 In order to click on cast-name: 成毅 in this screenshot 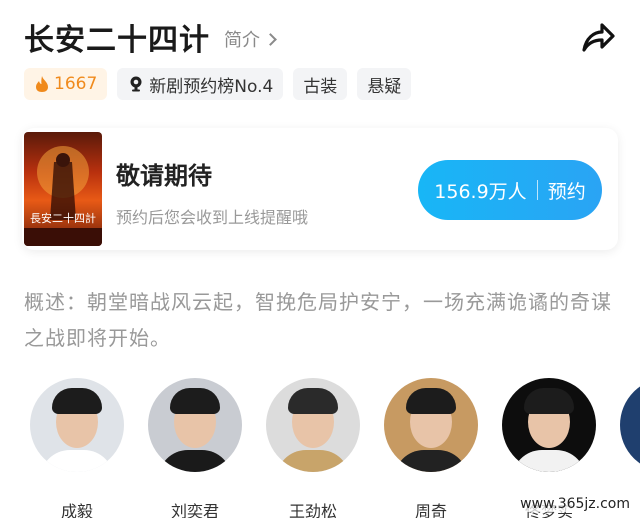, I will do `click(76, 510)`.